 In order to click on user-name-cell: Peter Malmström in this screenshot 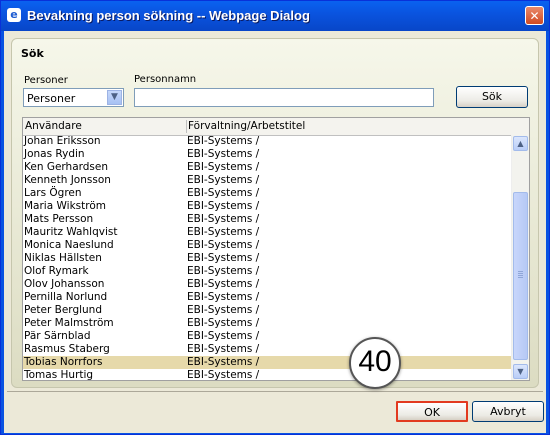, I will do `click(69, 323)`.